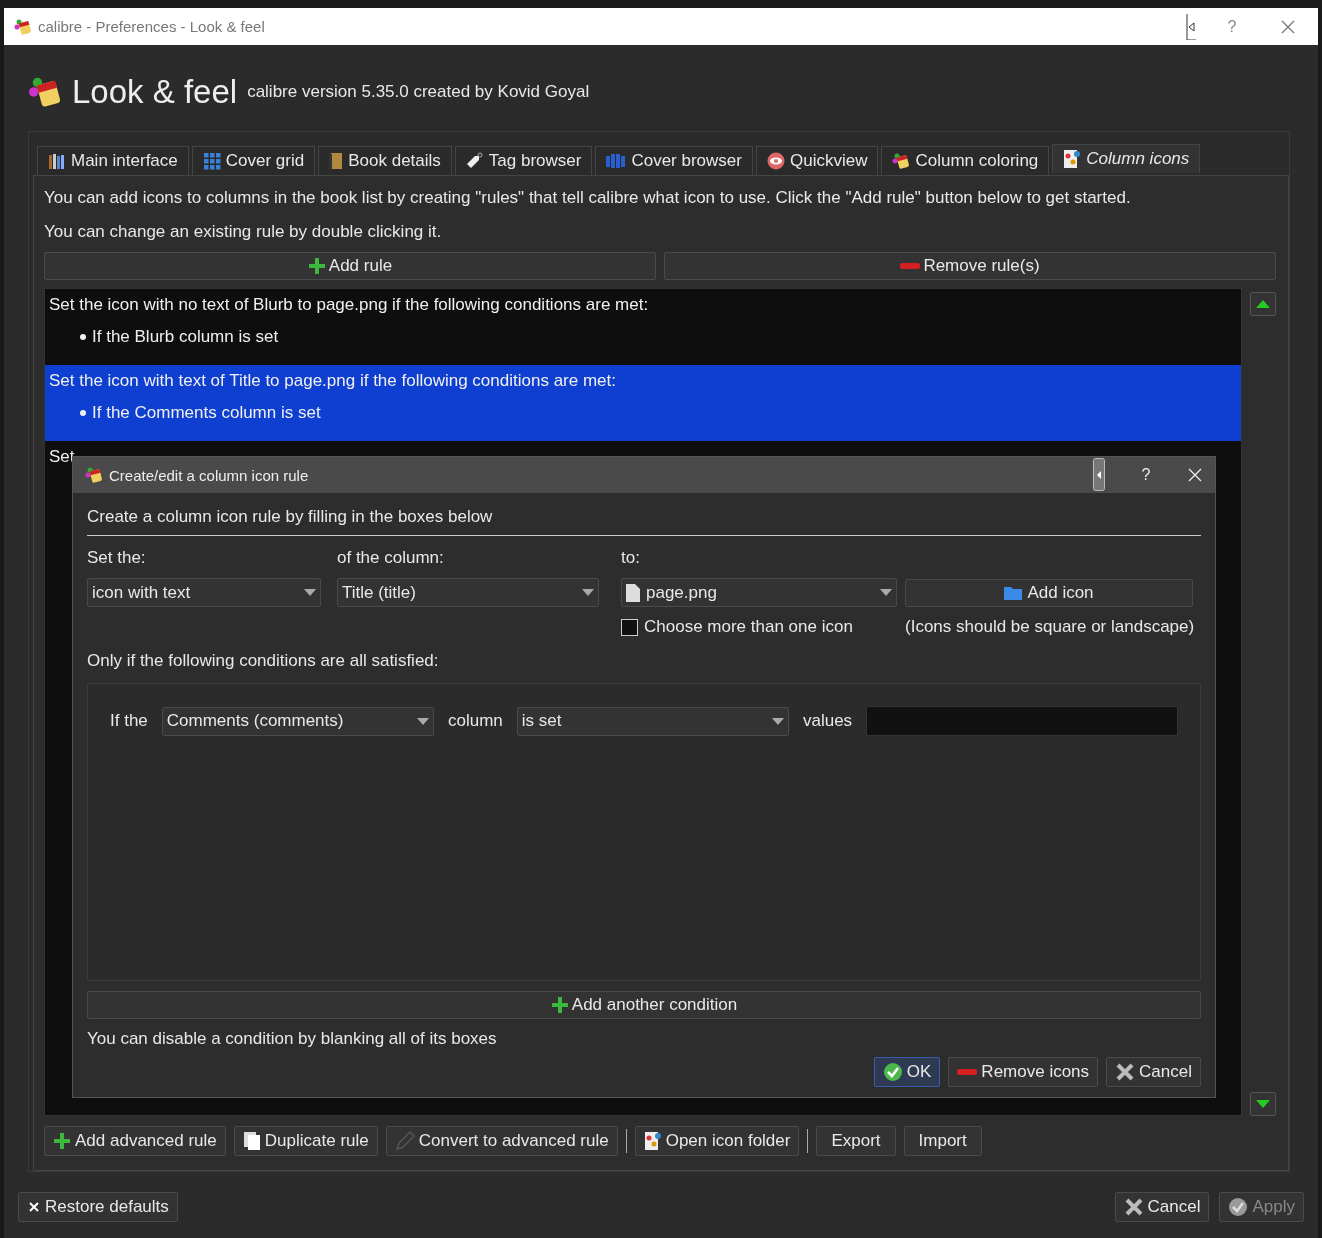 The width and height of the screenshot is (1322, 1238). What do you see at coordinates (644, 521) in the screenshot?
I see `dialog-heading: Create a column icon rule by filling in the boxes below` at bounding box center [644, 521].